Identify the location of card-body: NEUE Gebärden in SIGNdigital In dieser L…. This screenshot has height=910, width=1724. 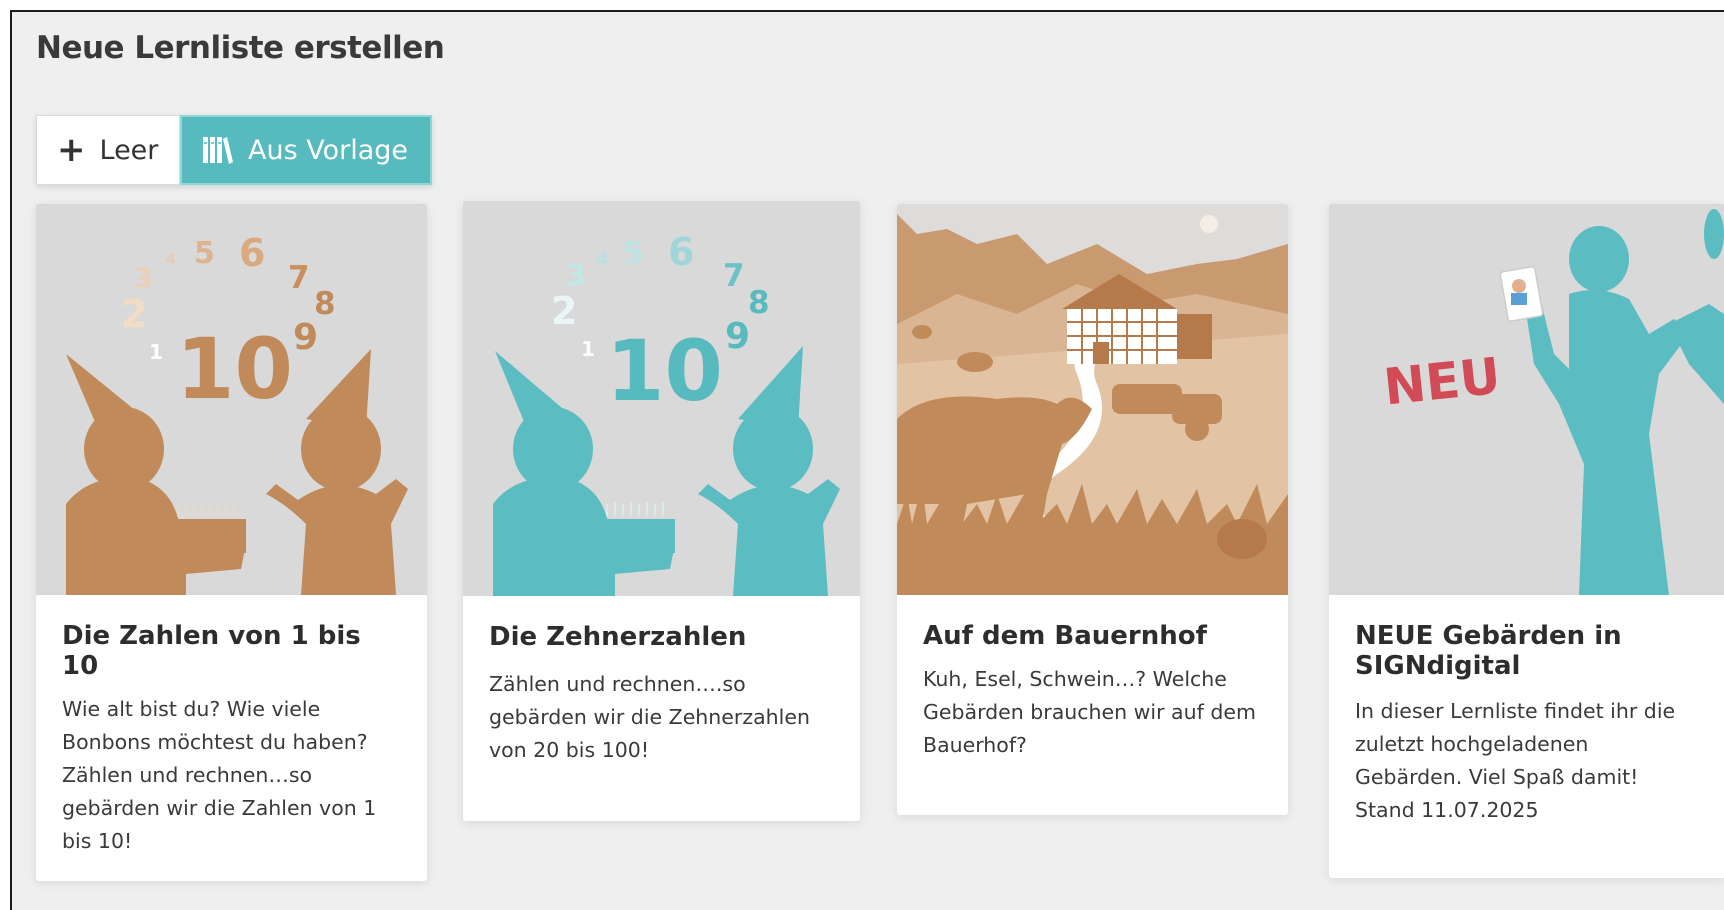
(1526, 724).